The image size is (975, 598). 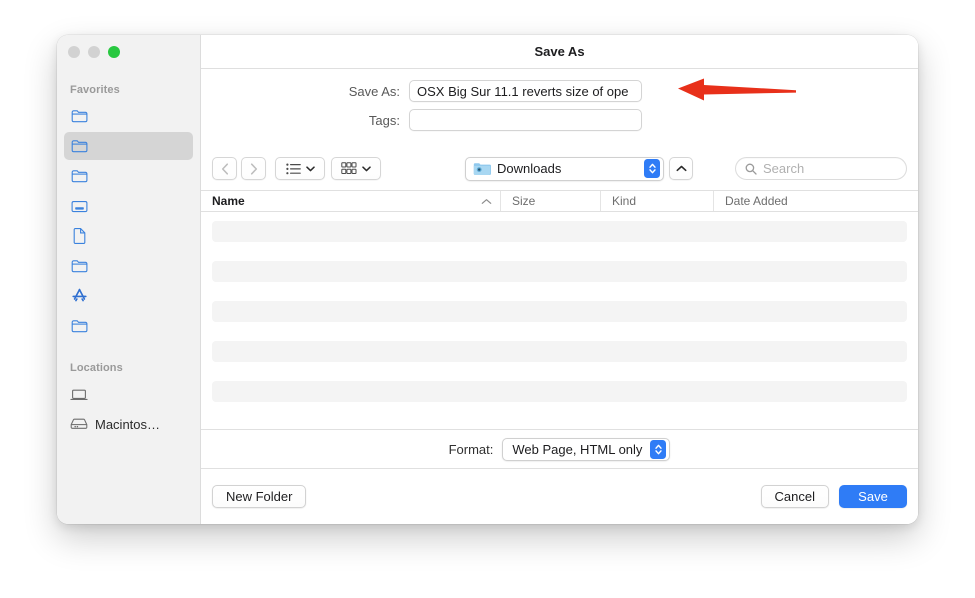 What do you see at coordinates (559, 496) in the screenshot?
I see `action-bar: New Folder Cancel Save` at bounding box center [559, 496].